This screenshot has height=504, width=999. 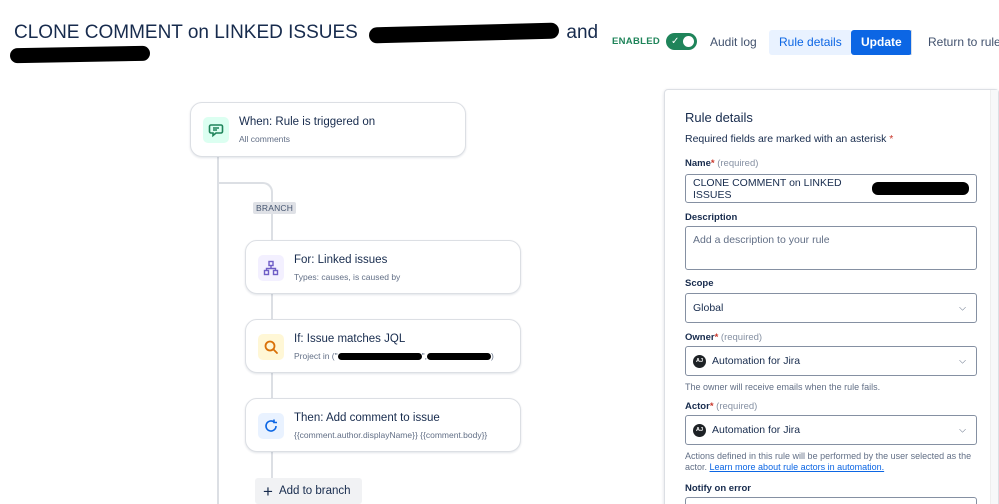 What do you see at coordinates (341, 260) in the screenshot?
I see `branch-title: For: Linked issues` at bounding box center [341, 260].